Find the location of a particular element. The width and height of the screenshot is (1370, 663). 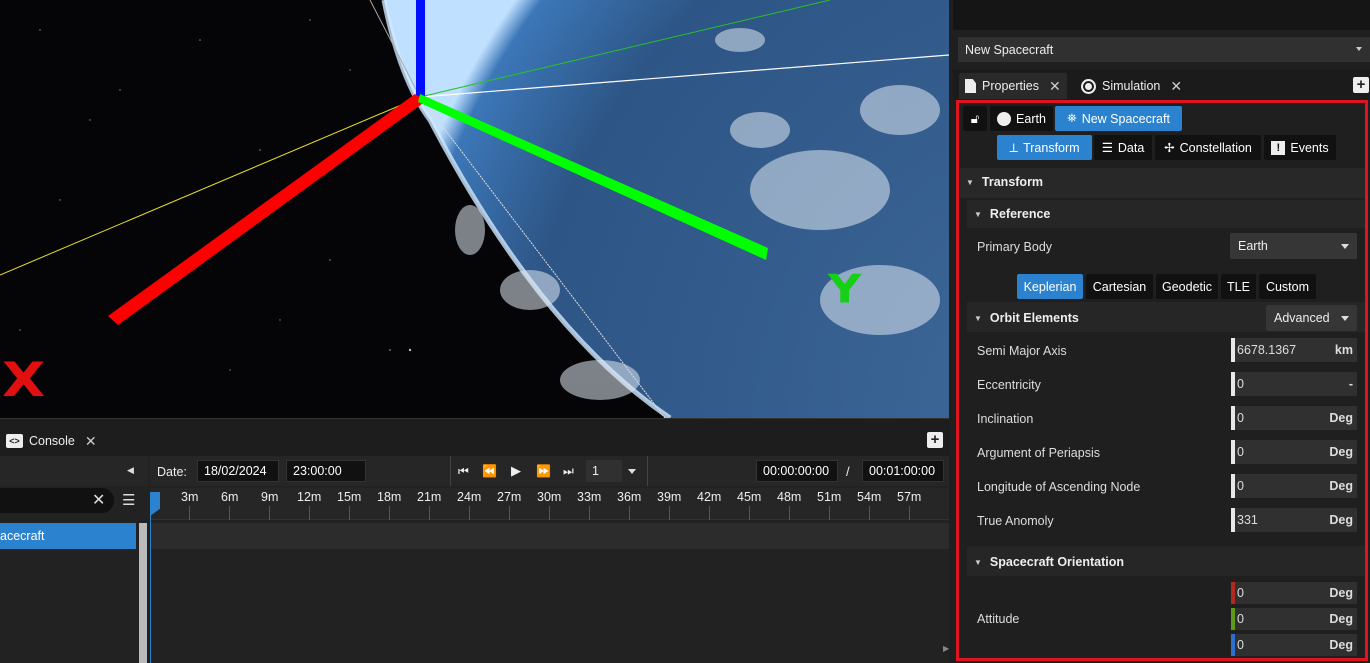

time-input: 23:00:00 is located at coordinates (326, 471).